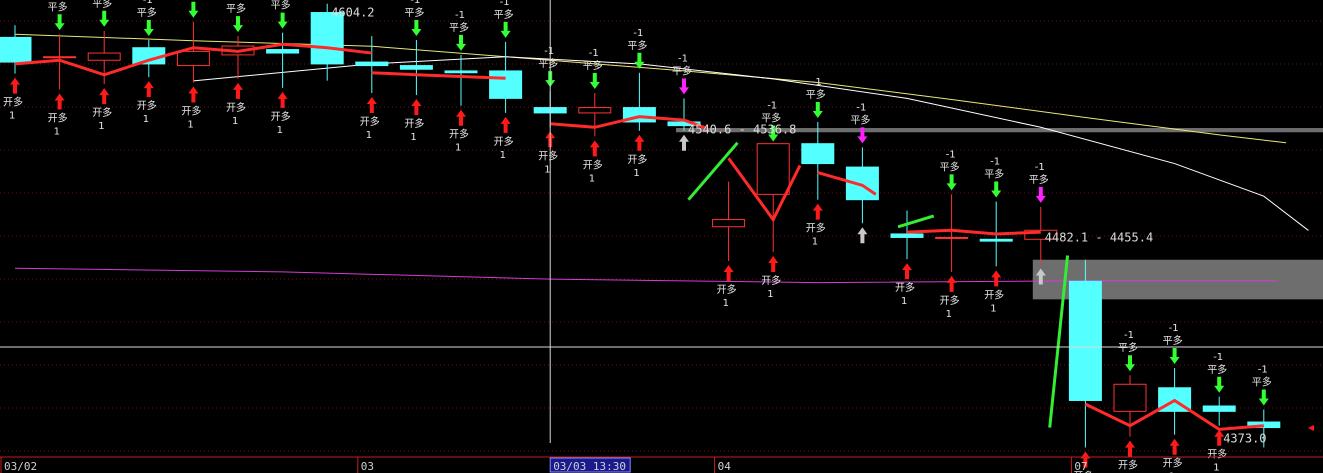 The height and width of the screenshot is (473, 1323). What do you see at coordinates (352, 13) in the screenshot?
I see `price-label: 4604.2` at bounding box center [352, 13].